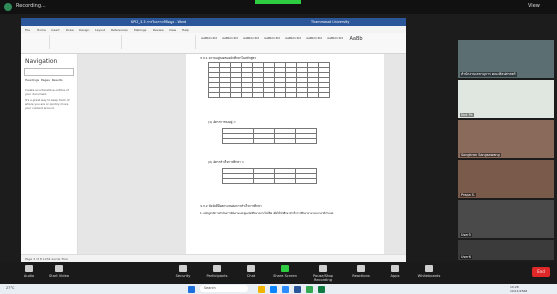  What do you see at coordinates (534, 6) in the screenshot?
I see `view-button: View` at bounding box center [534, 6].